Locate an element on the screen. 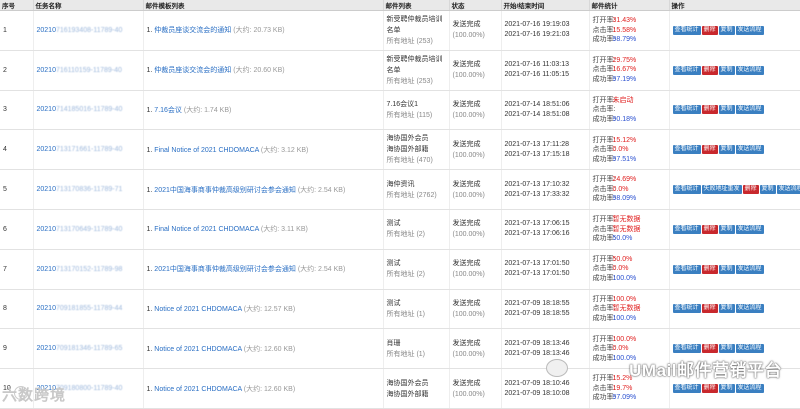  template-size: (大约: 3.12 KB) is located at coordinates (284, 150).